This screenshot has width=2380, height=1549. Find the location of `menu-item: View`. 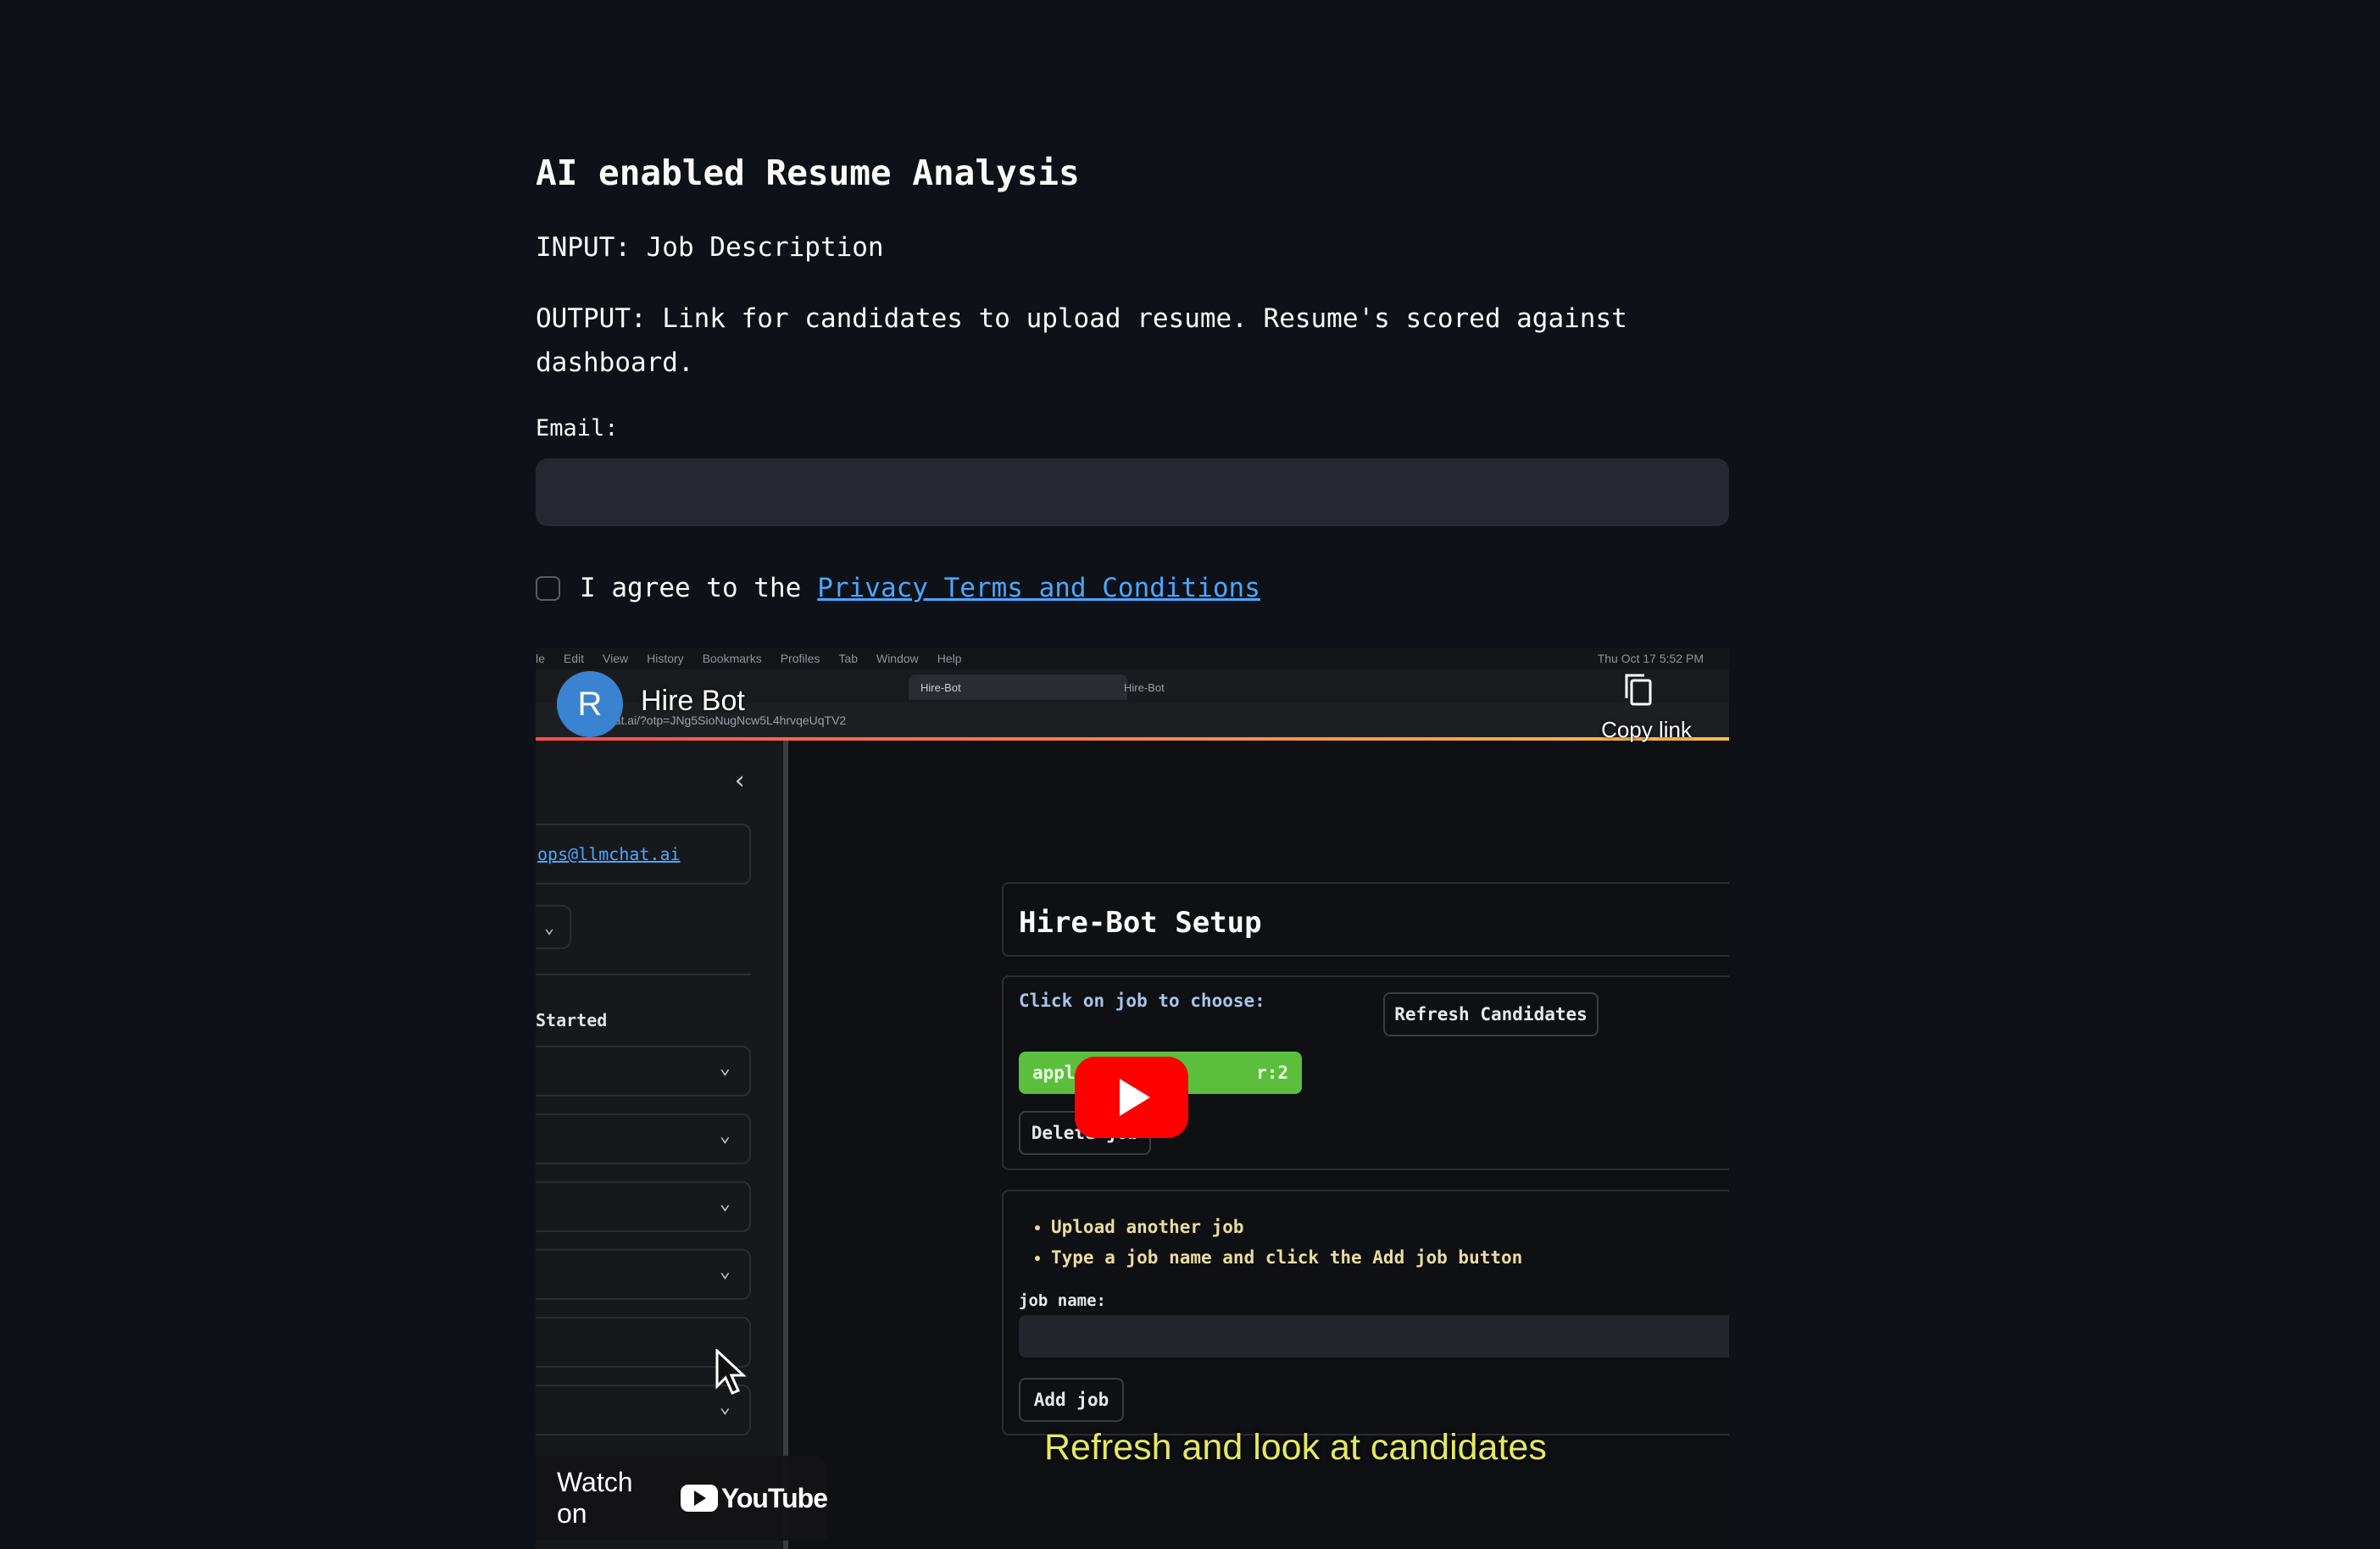

menu-item: View is located at coordinates (616, 658).